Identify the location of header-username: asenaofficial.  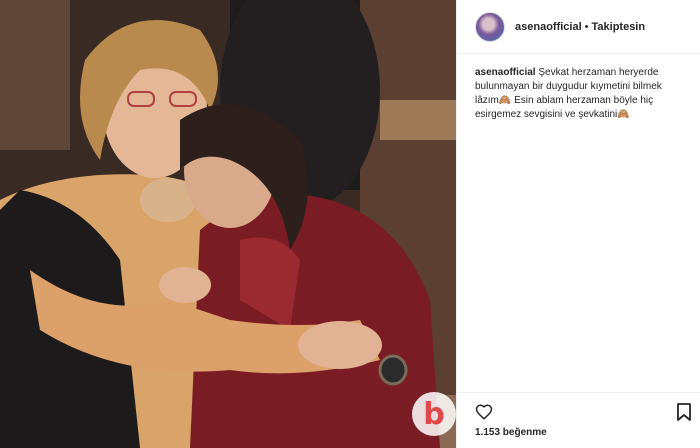
(548, 27).